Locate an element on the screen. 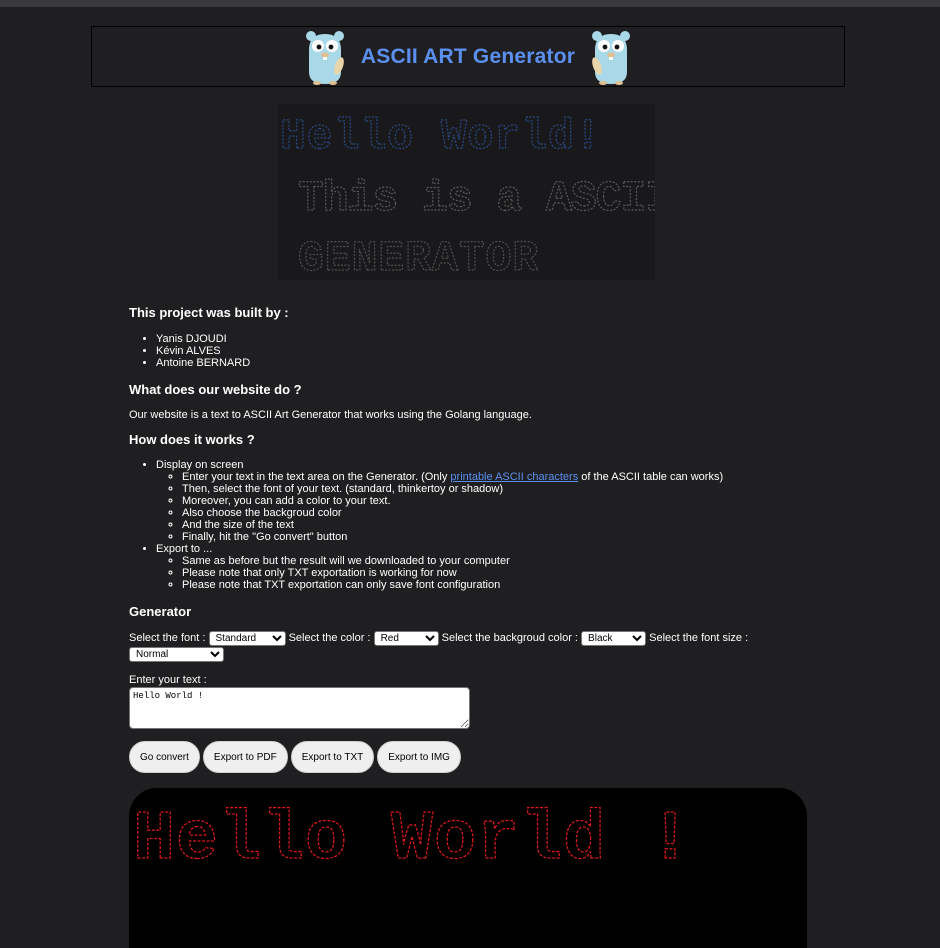  bg-color-select: Black is located at coordinates (614, 638).